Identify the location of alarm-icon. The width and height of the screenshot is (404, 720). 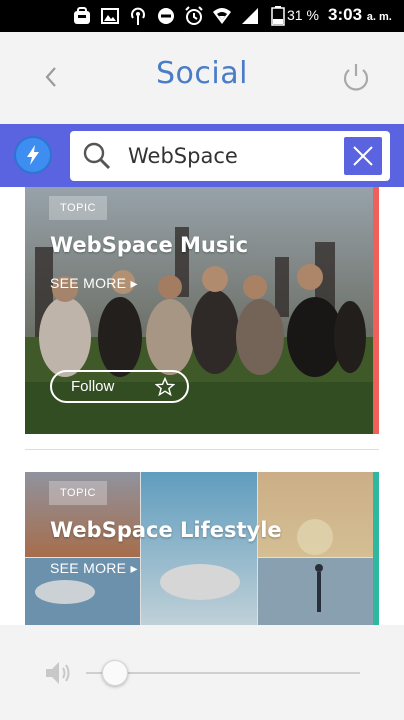
(194, 16).